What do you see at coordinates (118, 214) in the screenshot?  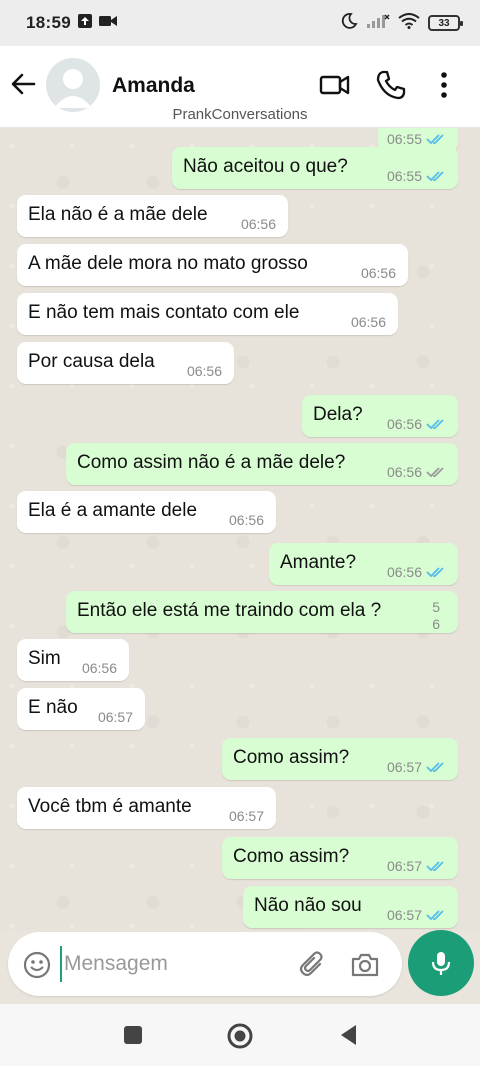 I see `message-text: Ela não é a mãe dele` at bounding box center [118, 214].